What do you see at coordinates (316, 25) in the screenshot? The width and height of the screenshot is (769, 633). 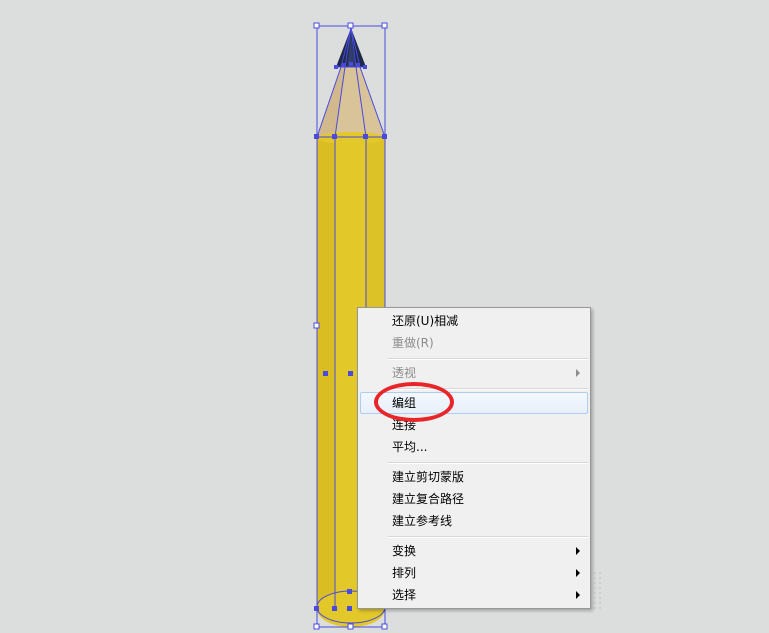 I see `handle-top-left` at bounding box center [316, 25].